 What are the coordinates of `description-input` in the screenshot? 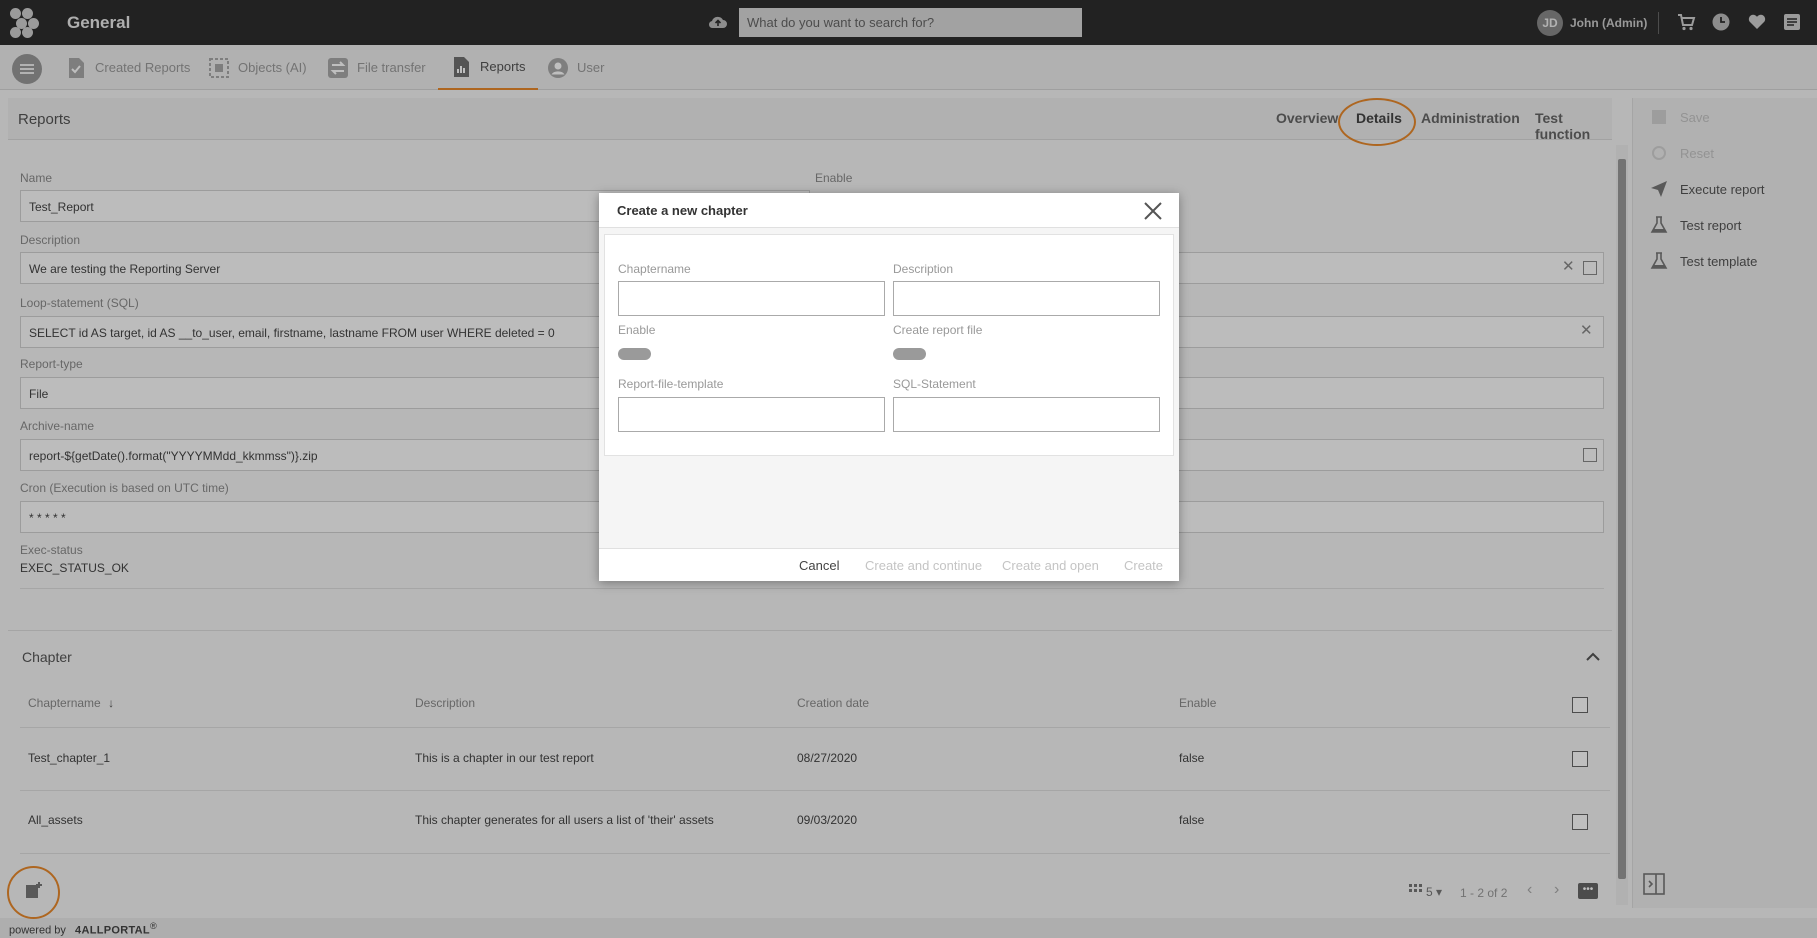 It's located at (1026, 298).